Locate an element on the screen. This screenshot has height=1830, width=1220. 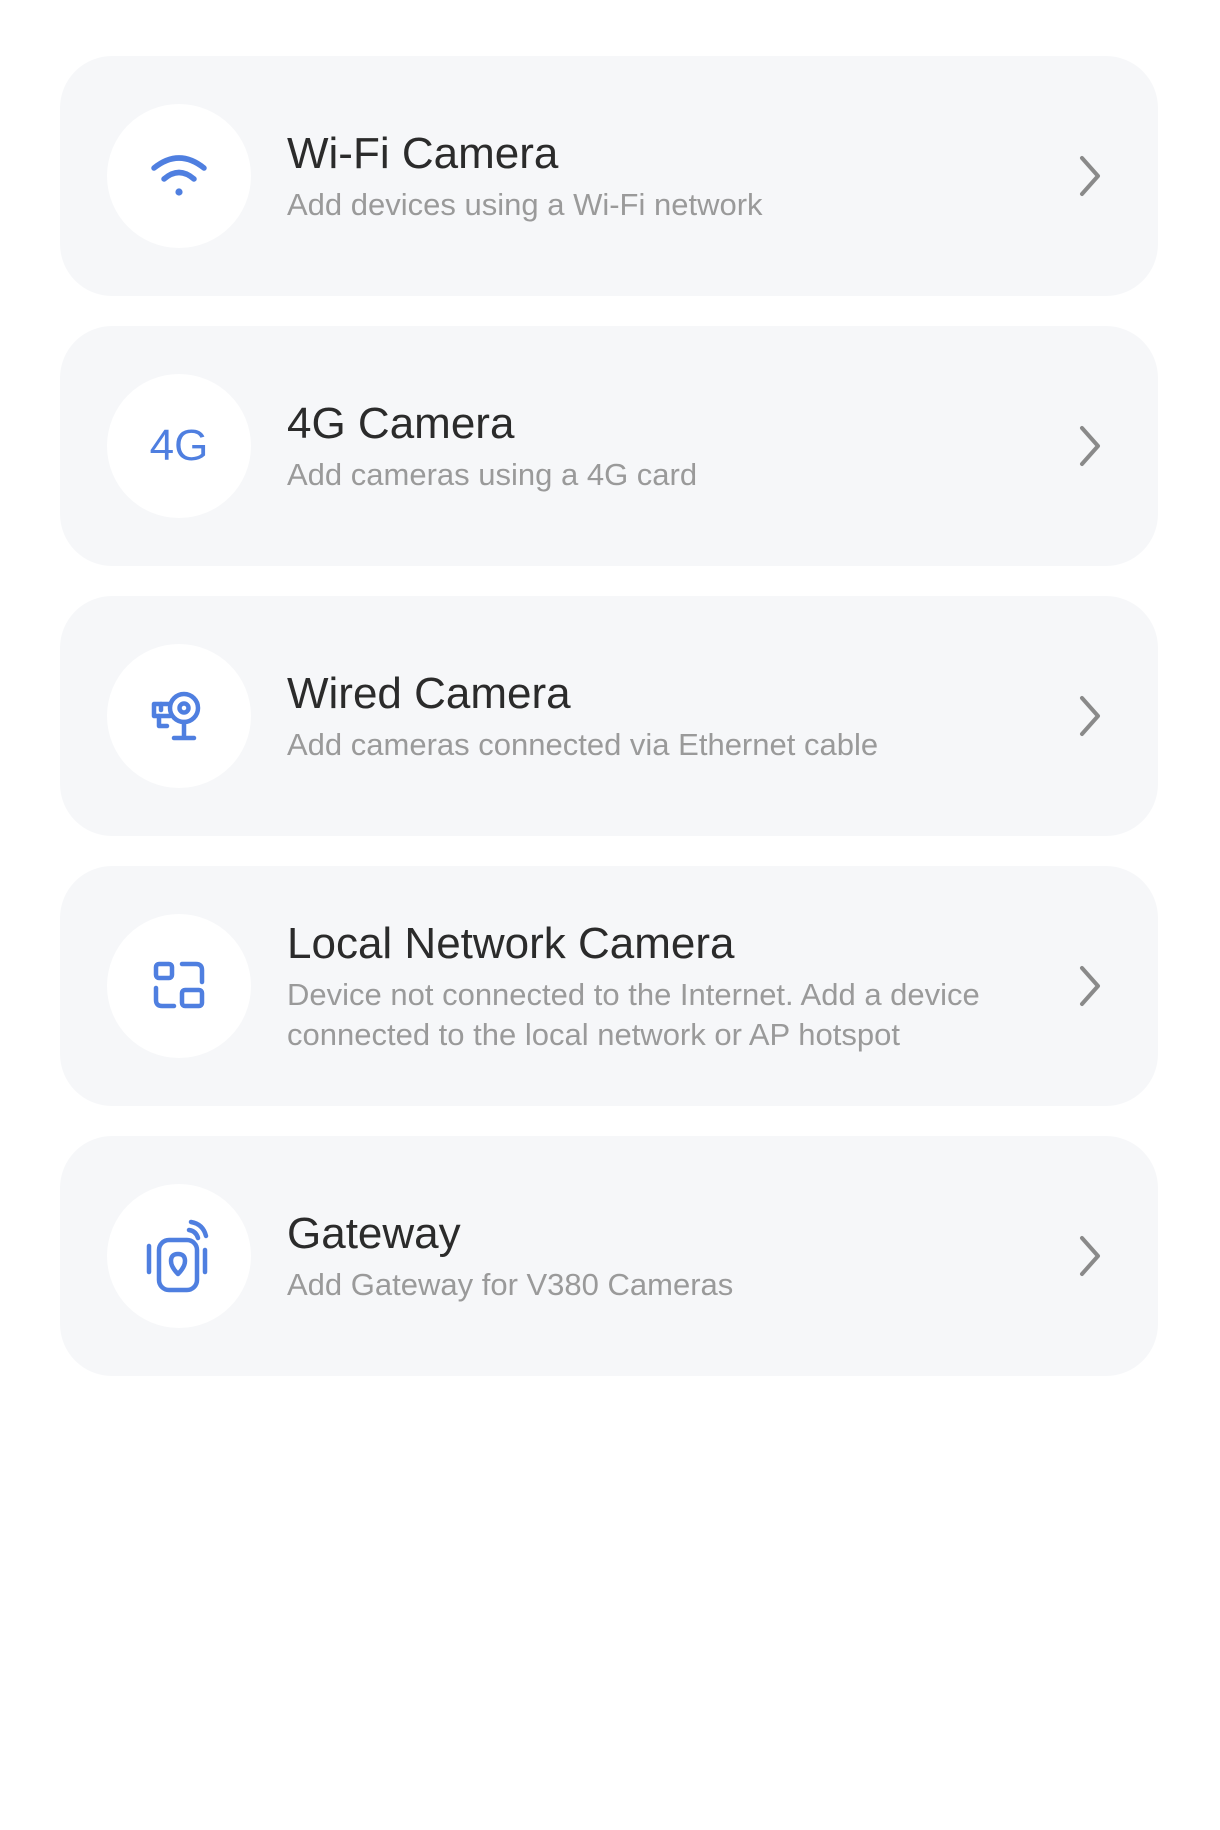
4g-icon-badge: 4G is located at coordinates (179, 446).